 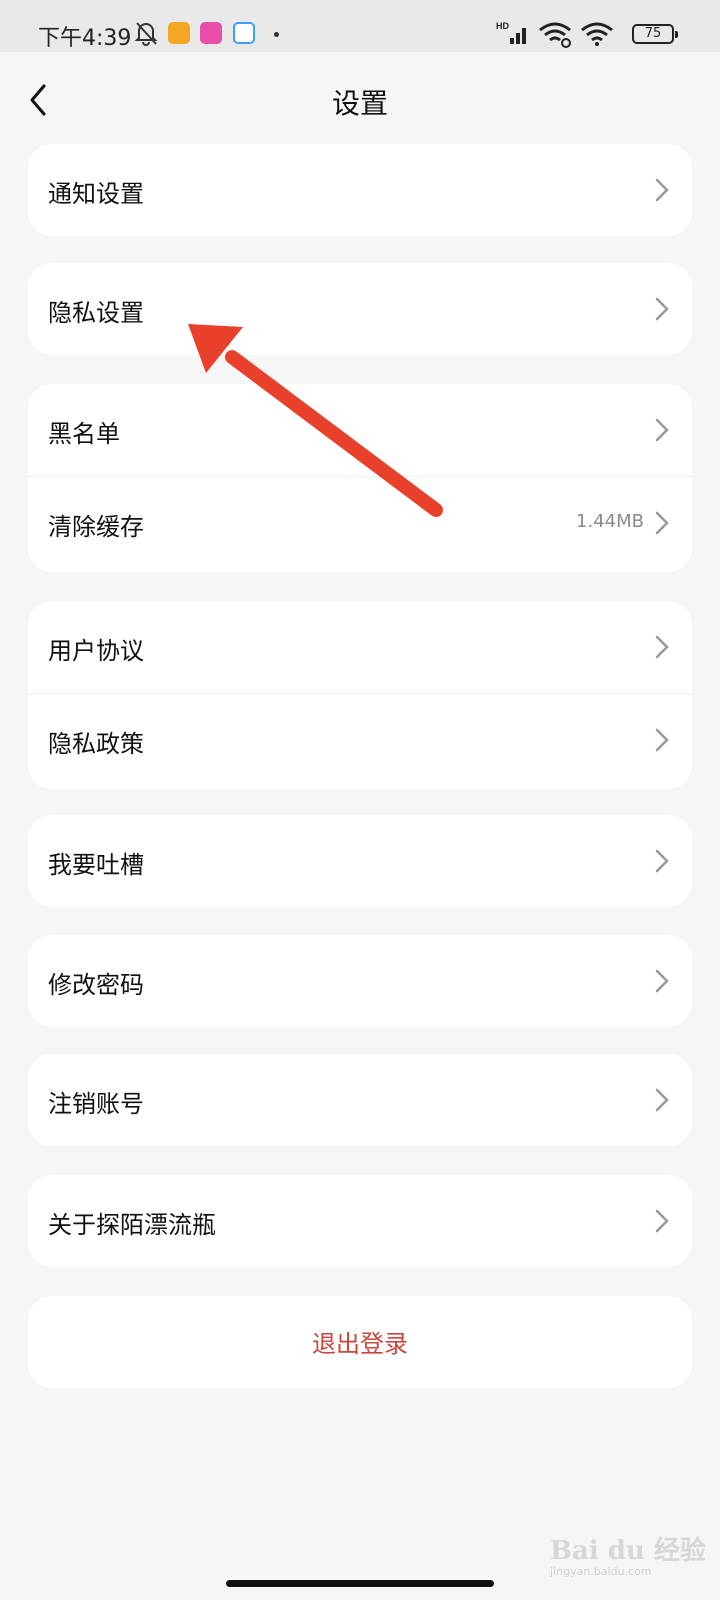 I want to click on annotation-arrow, so click(x=315, y=420).